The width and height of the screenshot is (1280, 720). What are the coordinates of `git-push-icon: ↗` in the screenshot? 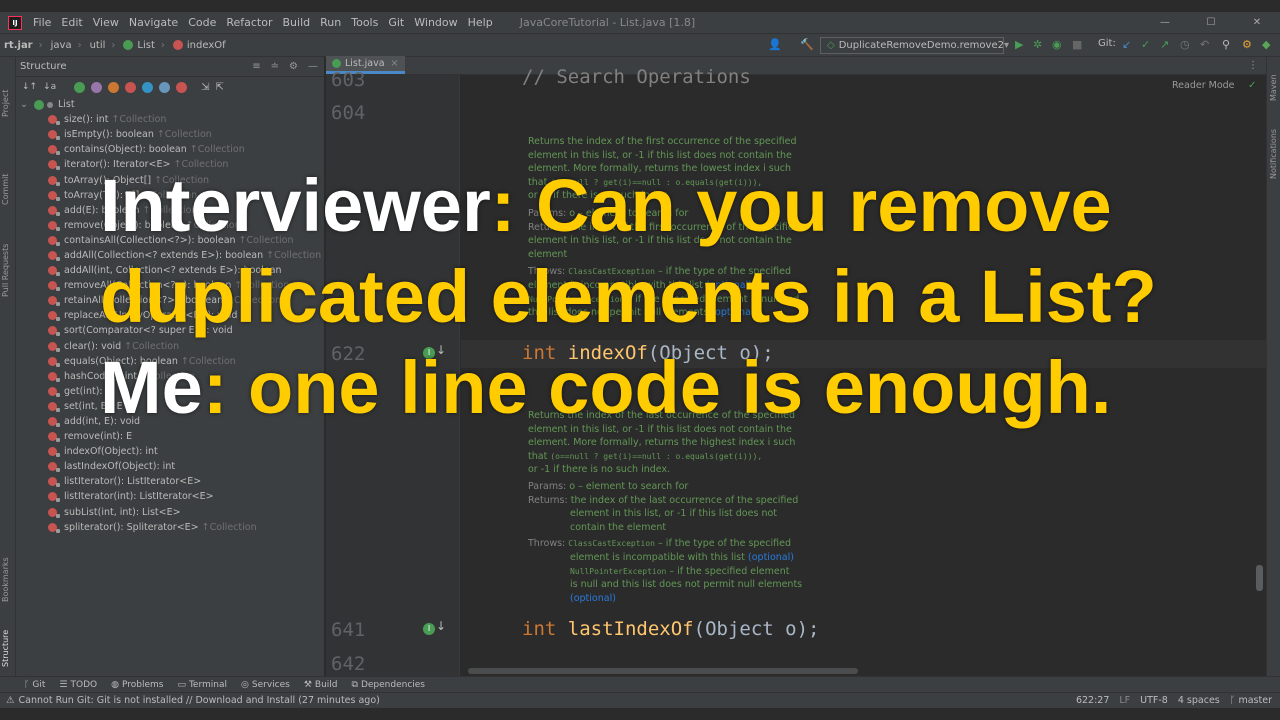 It's located at (1164, 44).